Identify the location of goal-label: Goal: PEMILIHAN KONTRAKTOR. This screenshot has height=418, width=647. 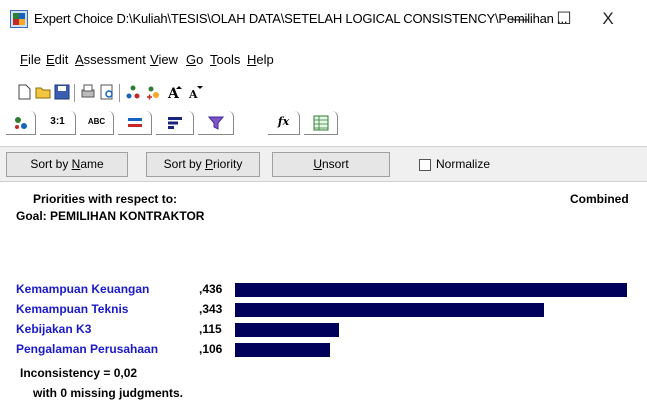
(110, 216).